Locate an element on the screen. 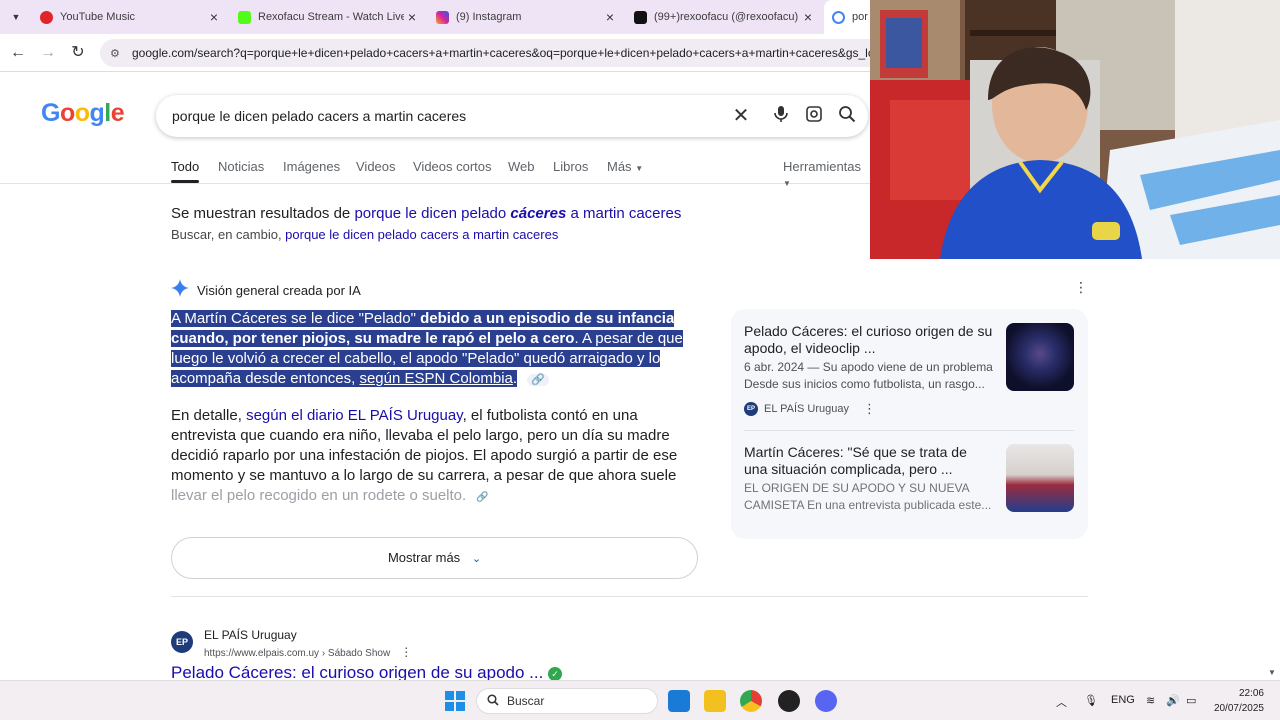  tab-instagram: (9) Instagram × is located at coordinates (526, 17).